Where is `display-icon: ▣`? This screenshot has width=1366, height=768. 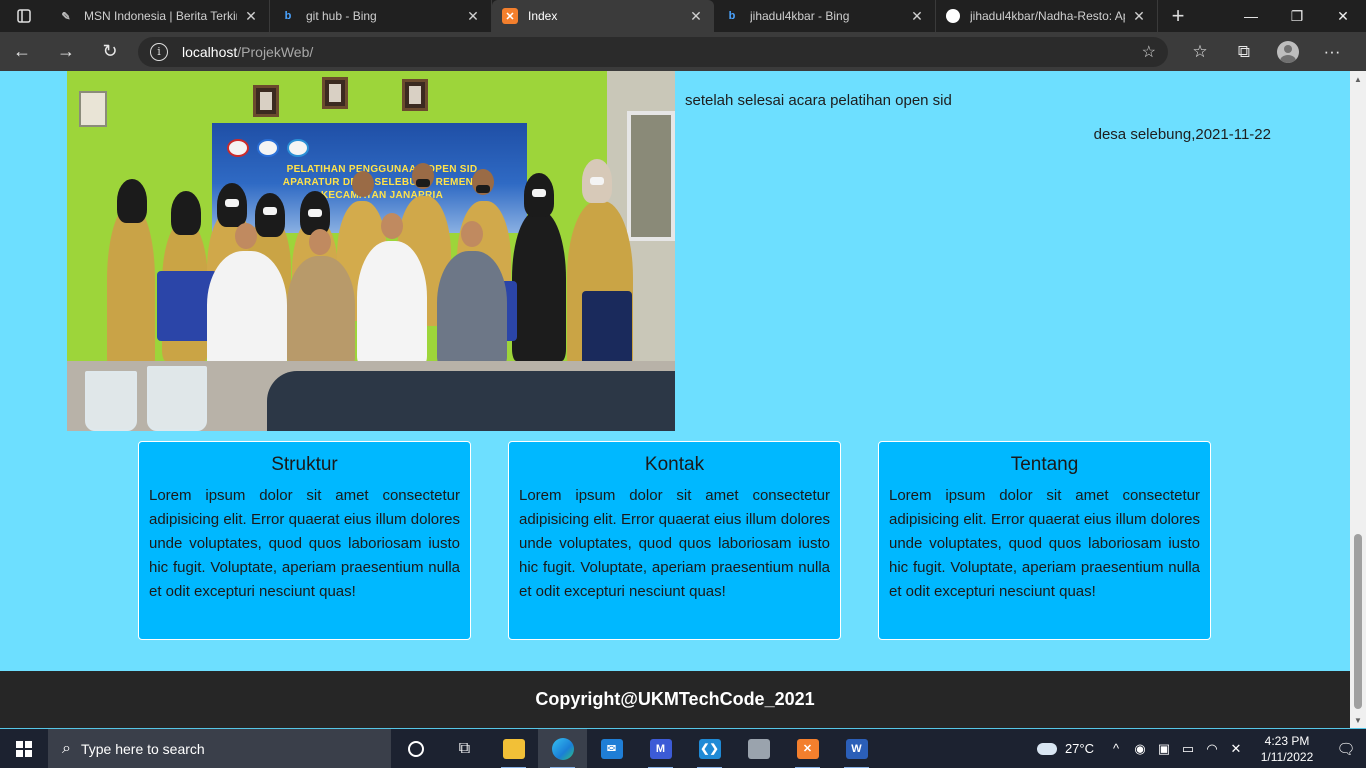 display-icon: ▣ is located at coordinates (1164, 749).